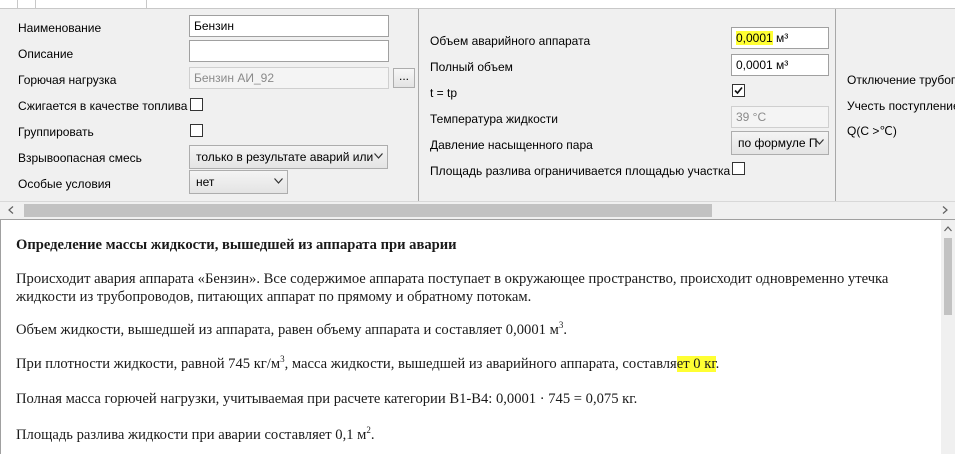 This screenshot has width=955, height=454. What do you see at coordinates (872, 131) in the screenshot?
I see `q-label: Q(C >℃)` at bounding box center [872, 131].